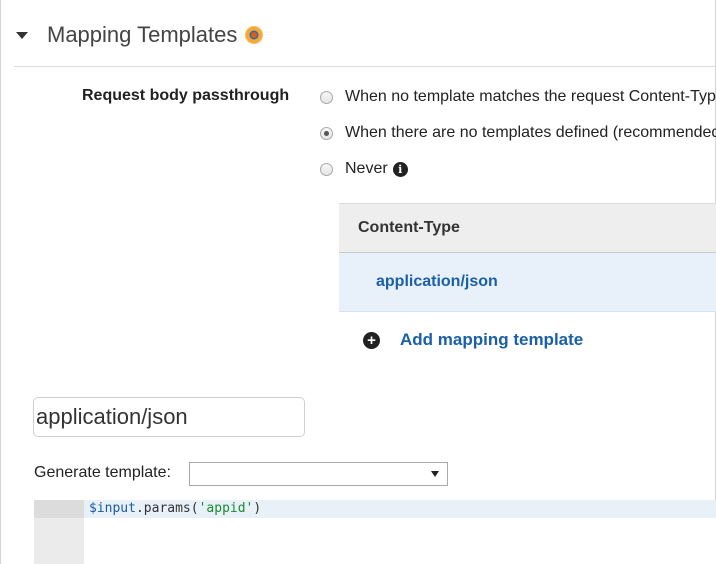 The image size is (716, 564). What do you see at coordinates (254, 35) in the screenshot?
I see `status-indicator-icon` at bounding box center [254, 35].